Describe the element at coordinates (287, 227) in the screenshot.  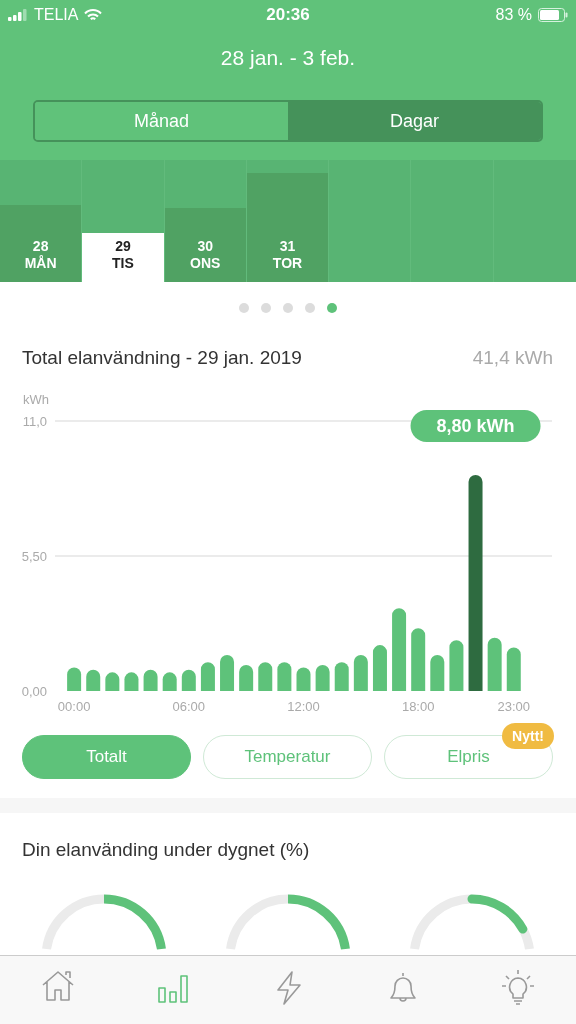
I see `day-bar: 31 TOR` at that location.